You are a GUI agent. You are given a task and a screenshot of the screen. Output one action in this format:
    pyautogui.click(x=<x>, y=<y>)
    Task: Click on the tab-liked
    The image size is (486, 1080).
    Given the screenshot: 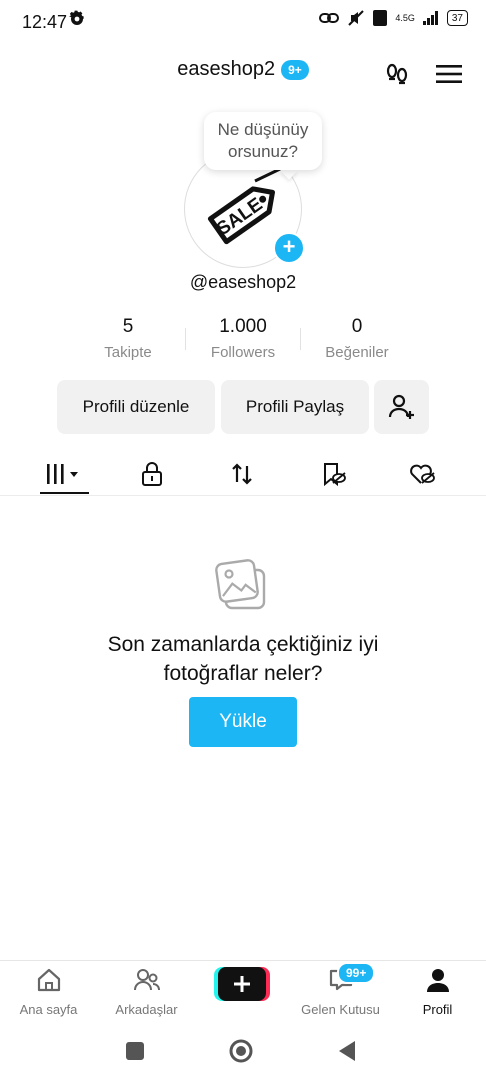 What is the action you would take?
    pyautogui.click(x=422, y=474)
    